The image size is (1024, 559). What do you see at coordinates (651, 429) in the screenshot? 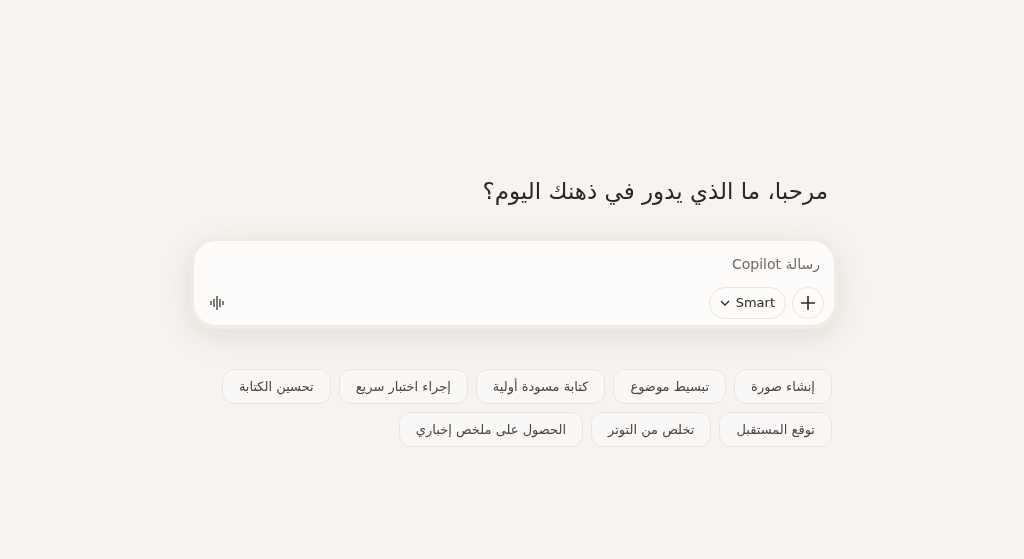
I see `suggestion-chip: تخلص من التوتر` at bounding box center [651, 429].